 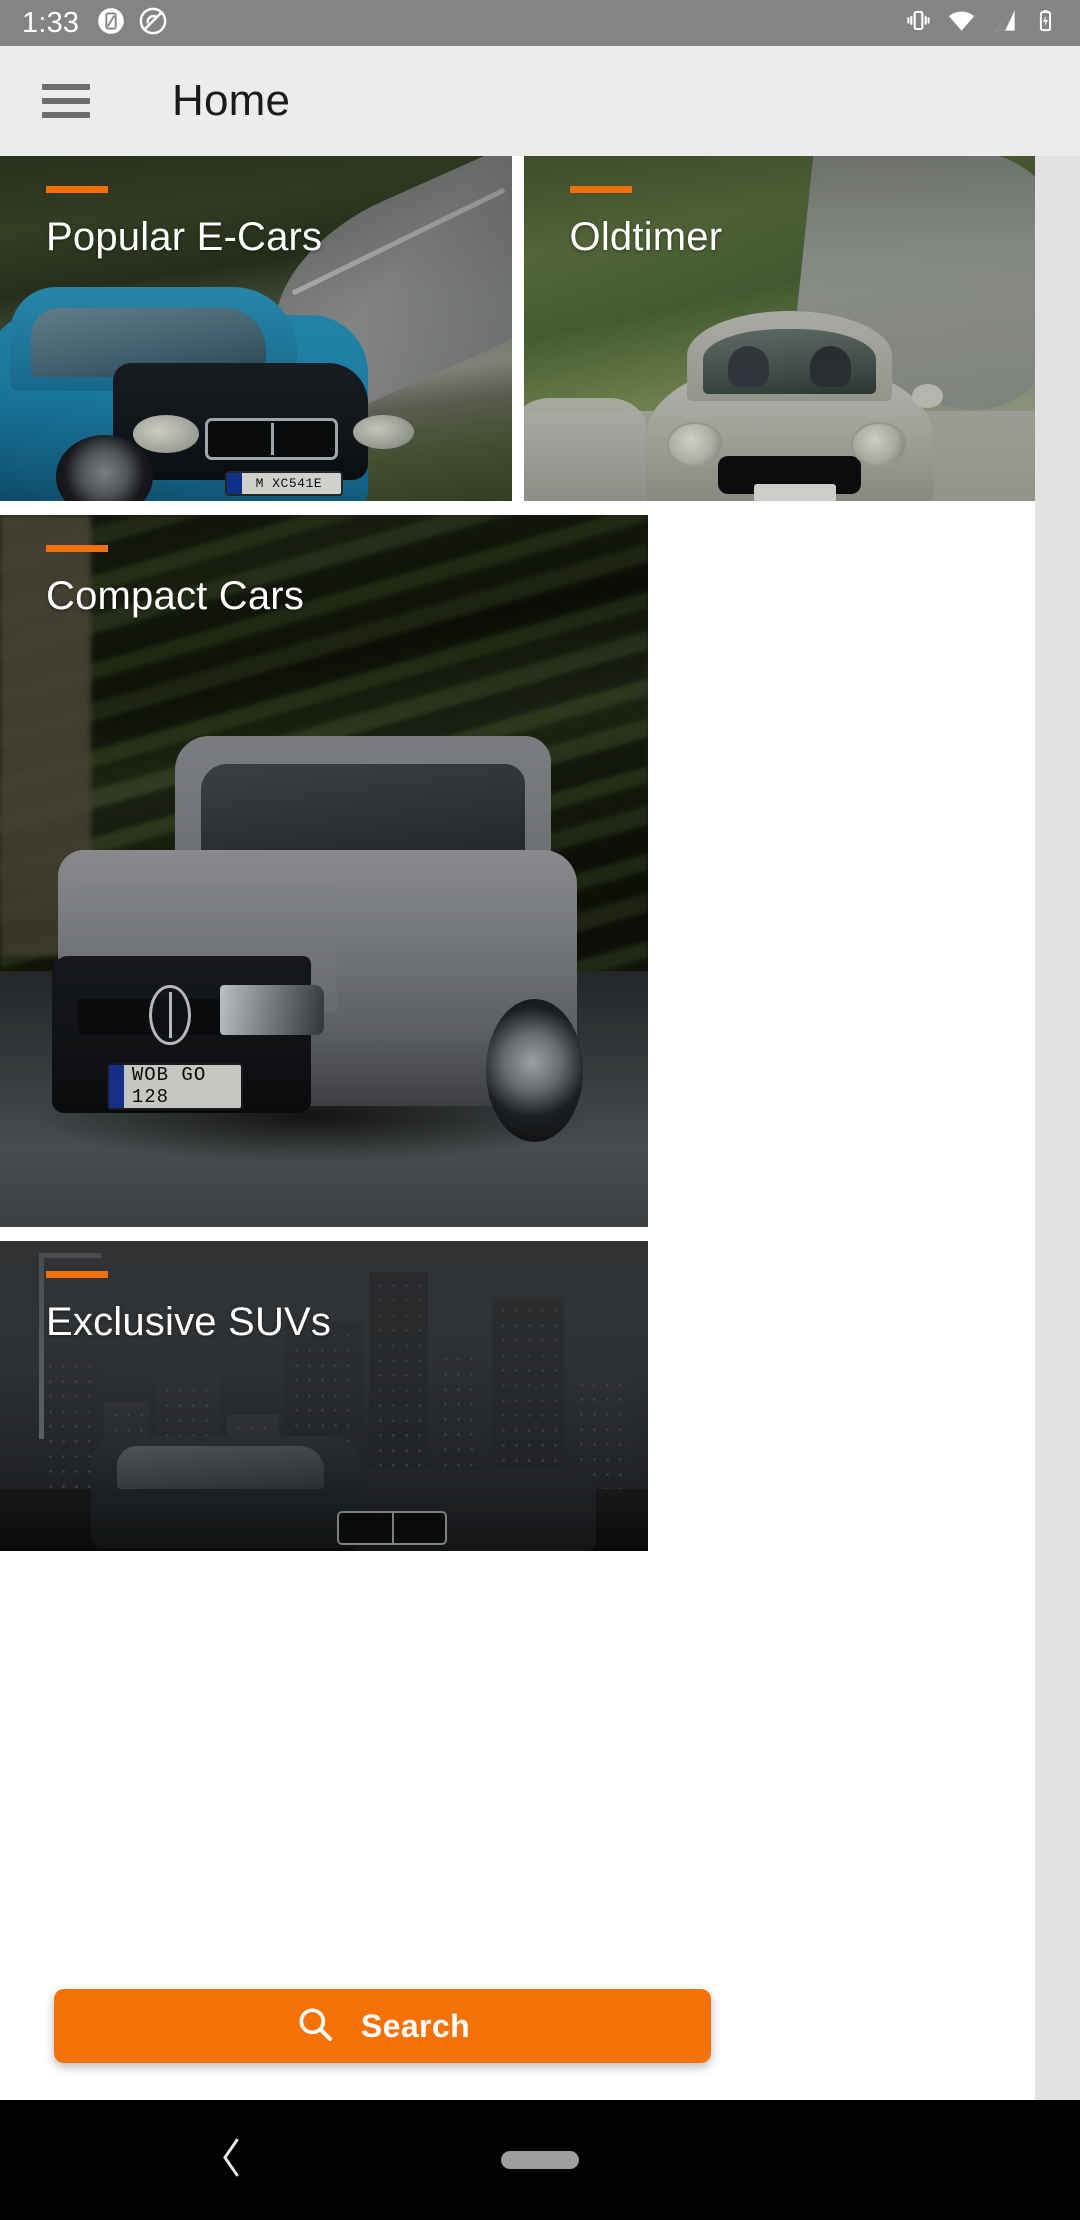 What do you see at coordinates (540, 101) in the screenshot?
I see `app-bar: Home` at bounding box center [540, 101].